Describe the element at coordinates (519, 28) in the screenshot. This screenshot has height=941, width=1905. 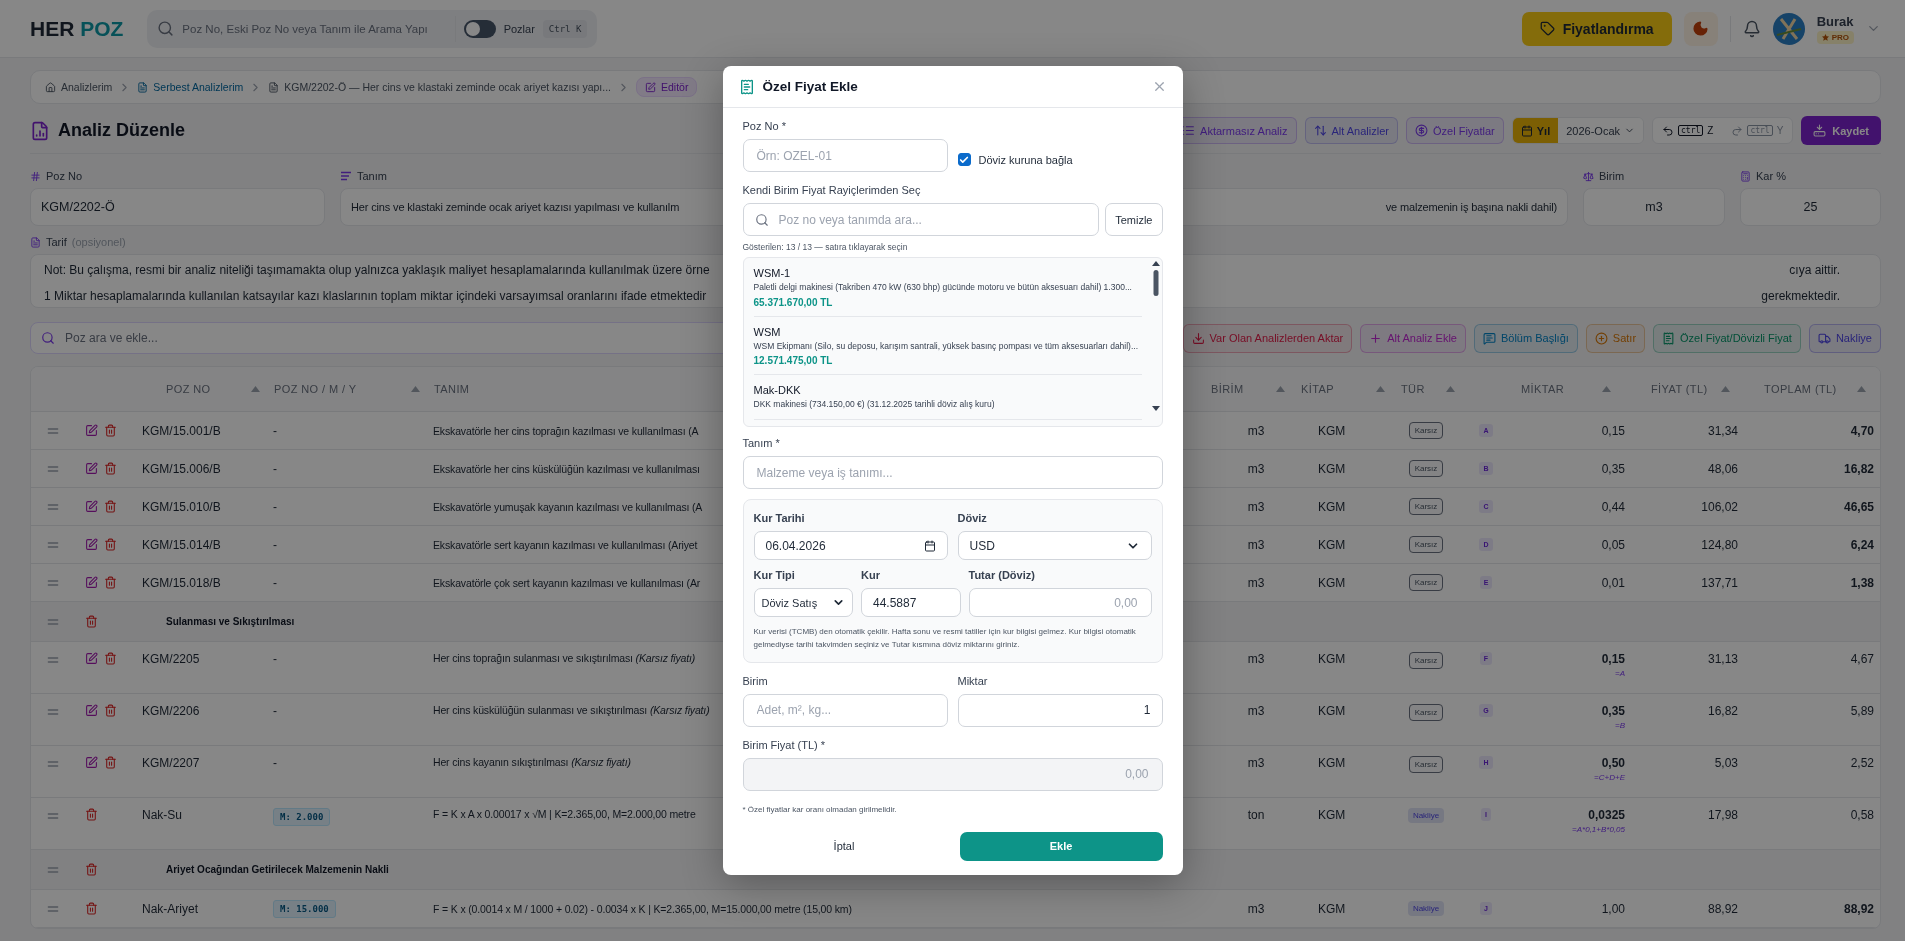
I see `toggle-label: Pozlar` at that location.